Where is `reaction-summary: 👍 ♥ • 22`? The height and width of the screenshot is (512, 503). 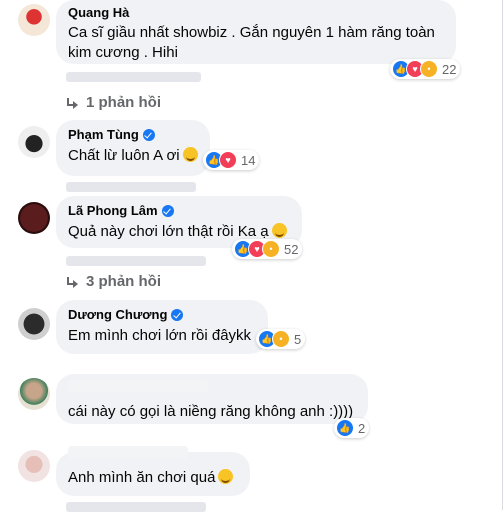 reaction-summary: 👍 ♥ • 22 is located at coordinates (425, 69).